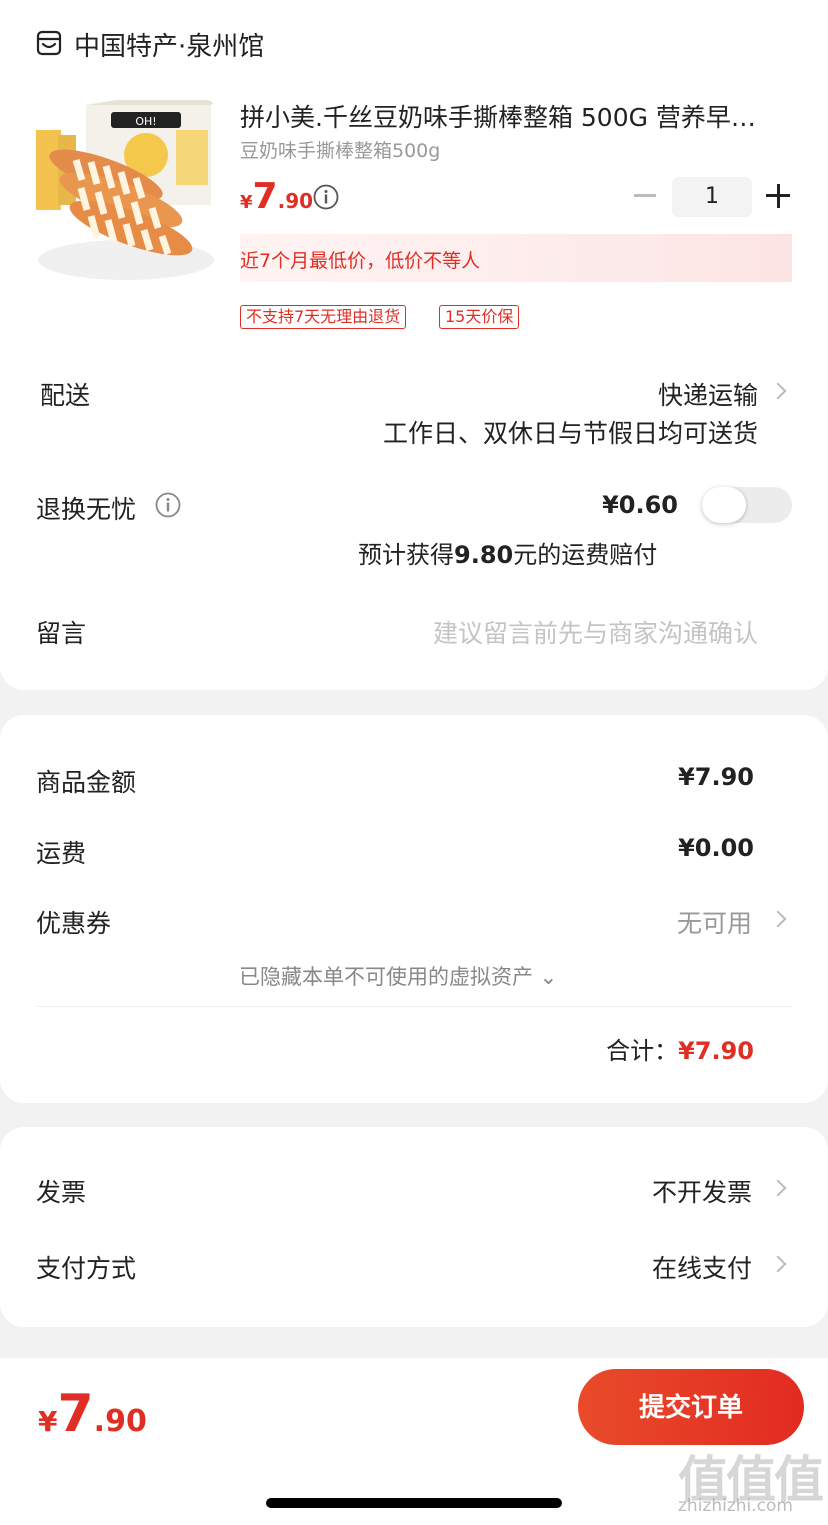  Describe the element at coordinates (640, 505) in the screenshot. I see `return-insurance-price: ¥0.60` at that location.